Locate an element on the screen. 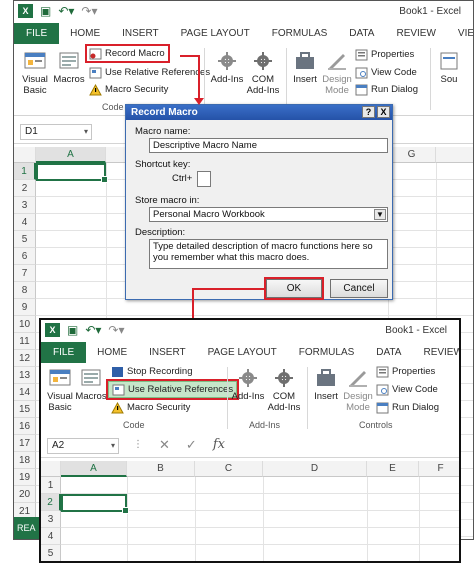 Image resolution: width=474 pixels, height=563 pixels. close-button: X is located at coordinates (383, 112).